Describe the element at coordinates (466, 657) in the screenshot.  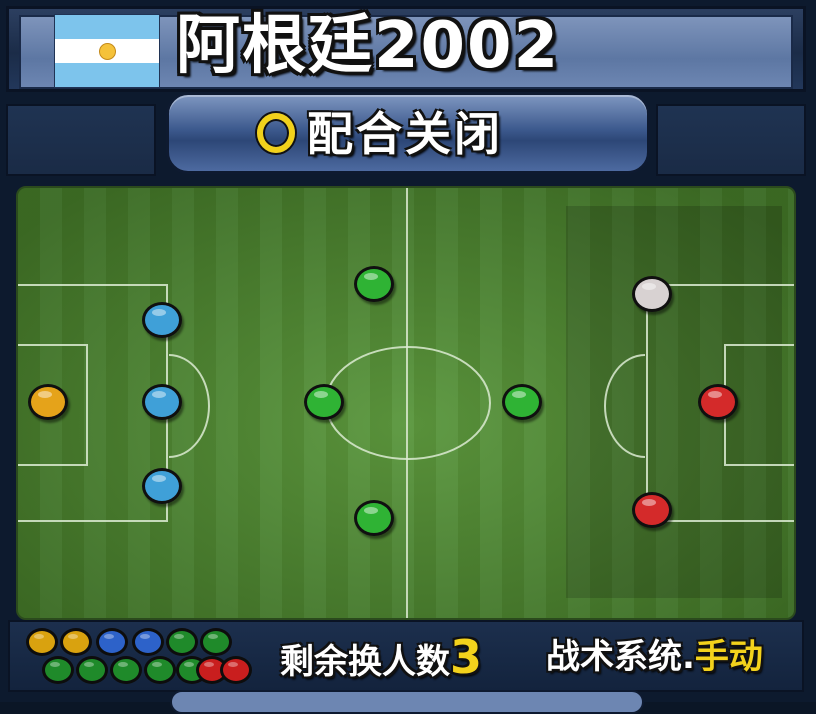
I see `subs-remaining-value: 3` at that location.